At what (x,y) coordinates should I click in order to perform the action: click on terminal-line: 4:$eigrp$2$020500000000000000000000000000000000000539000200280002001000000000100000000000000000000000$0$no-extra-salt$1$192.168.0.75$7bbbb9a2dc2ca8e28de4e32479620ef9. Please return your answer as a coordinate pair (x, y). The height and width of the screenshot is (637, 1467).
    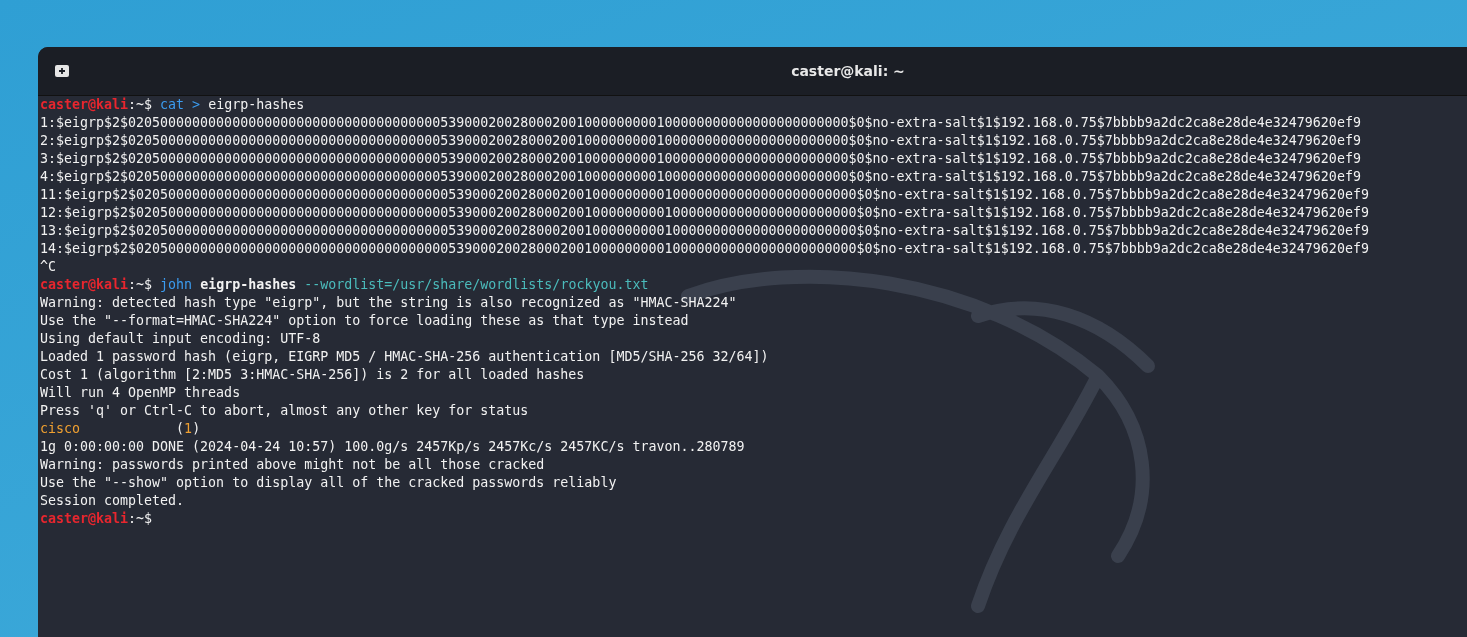
    Looking at the image, I should click on (700, 177).